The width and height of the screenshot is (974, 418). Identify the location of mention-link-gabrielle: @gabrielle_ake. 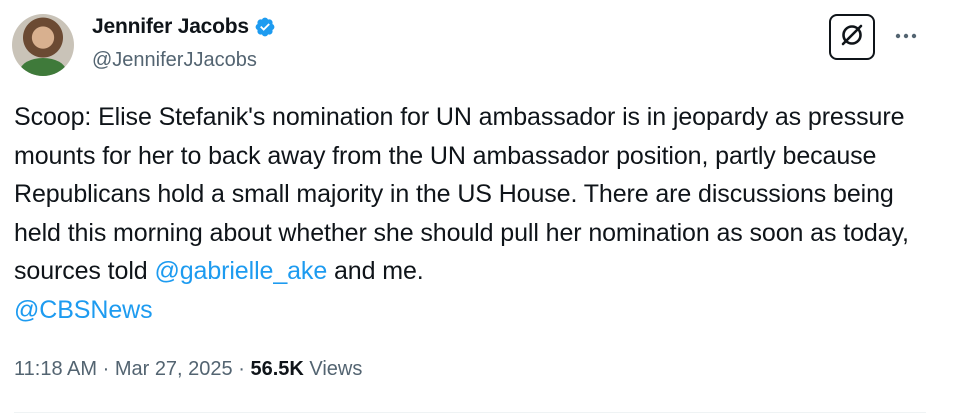
(240, 271).